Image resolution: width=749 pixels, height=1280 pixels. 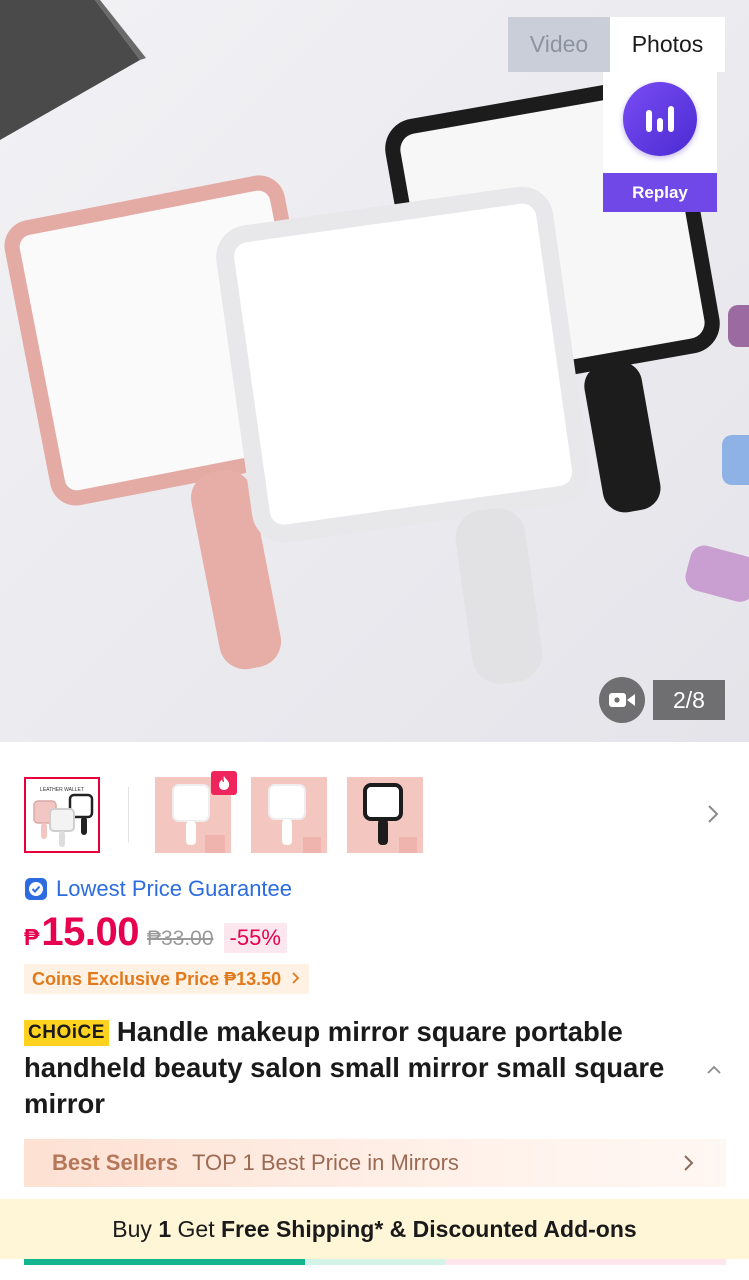 I want to click on price-row: ₱ 15.00 ₱33.00 -55%, so click(x=155, y=935).